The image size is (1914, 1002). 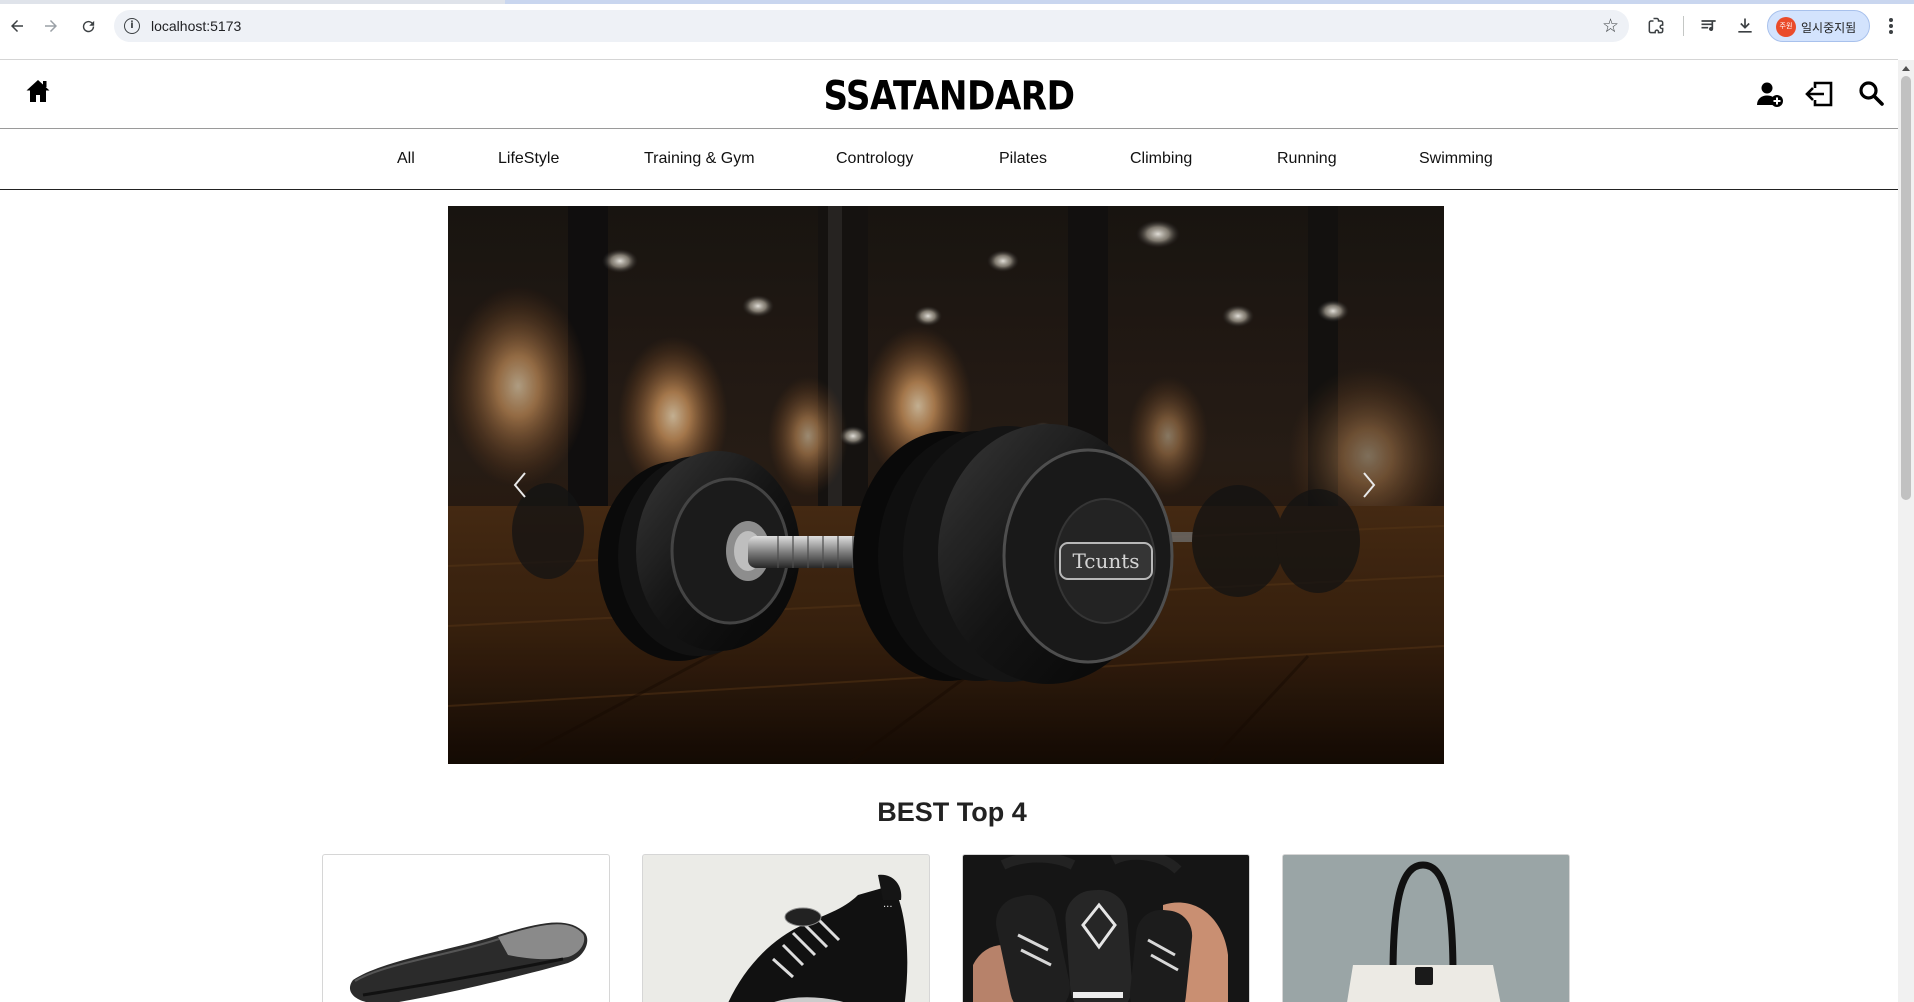 What do you see at coordinates (871, 26) in the screenshot?
I see `address-bar: i localhost:5173 ☆` at bounding box center [871, 26].